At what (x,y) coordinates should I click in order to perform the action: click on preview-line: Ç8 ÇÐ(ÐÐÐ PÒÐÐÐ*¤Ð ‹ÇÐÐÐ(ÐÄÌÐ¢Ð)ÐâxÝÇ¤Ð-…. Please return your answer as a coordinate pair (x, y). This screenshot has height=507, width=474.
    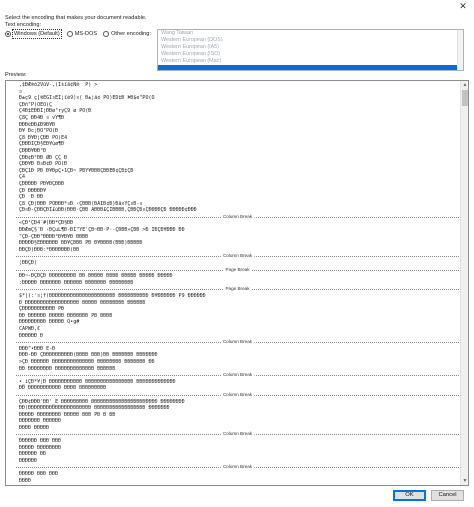
    Looking at the image, I should click on (79, 203).